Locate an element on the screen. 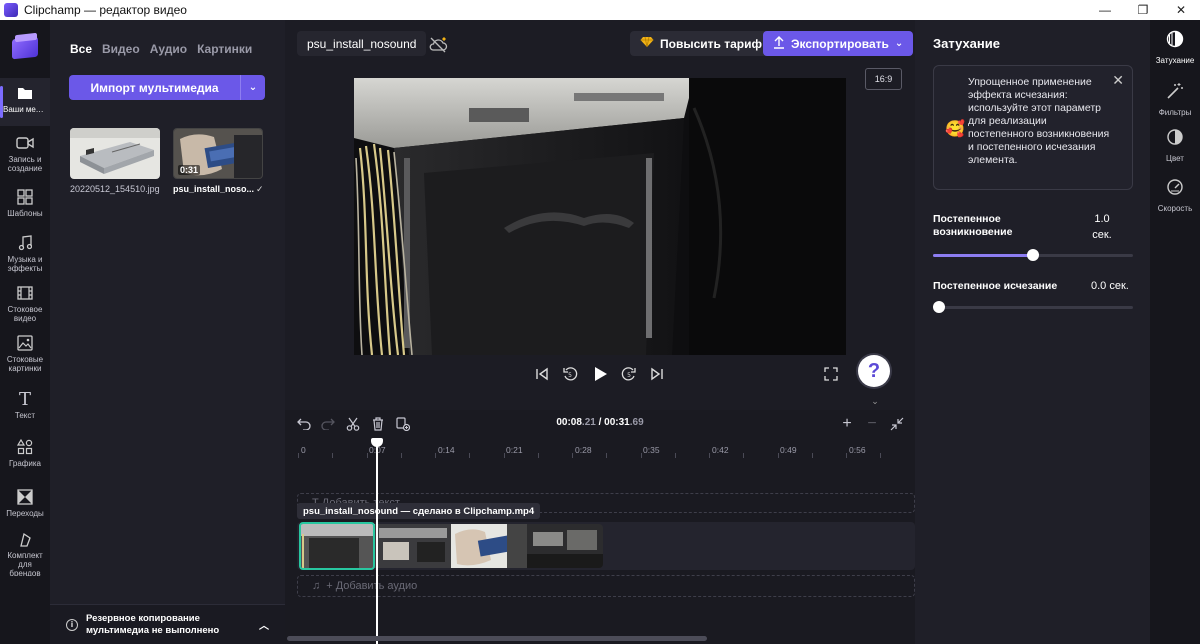  tab-audio: Аудио is located at coordinates (168, 49).